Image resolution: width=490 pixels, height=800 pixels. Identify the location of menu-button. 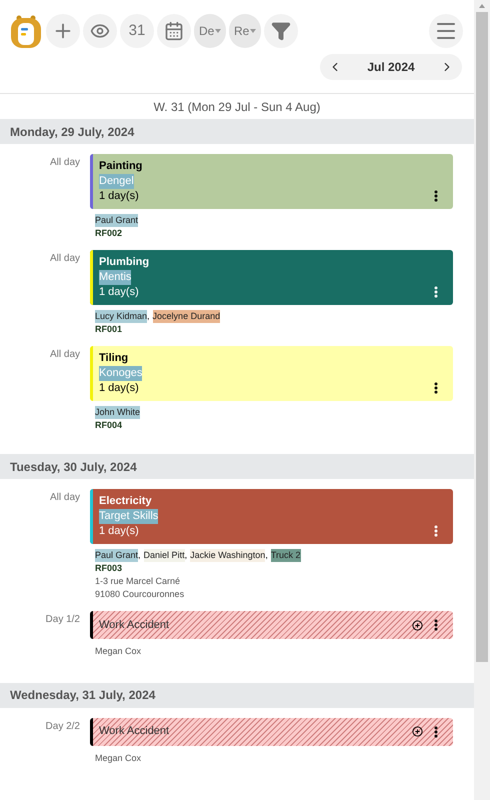
(446, 31).